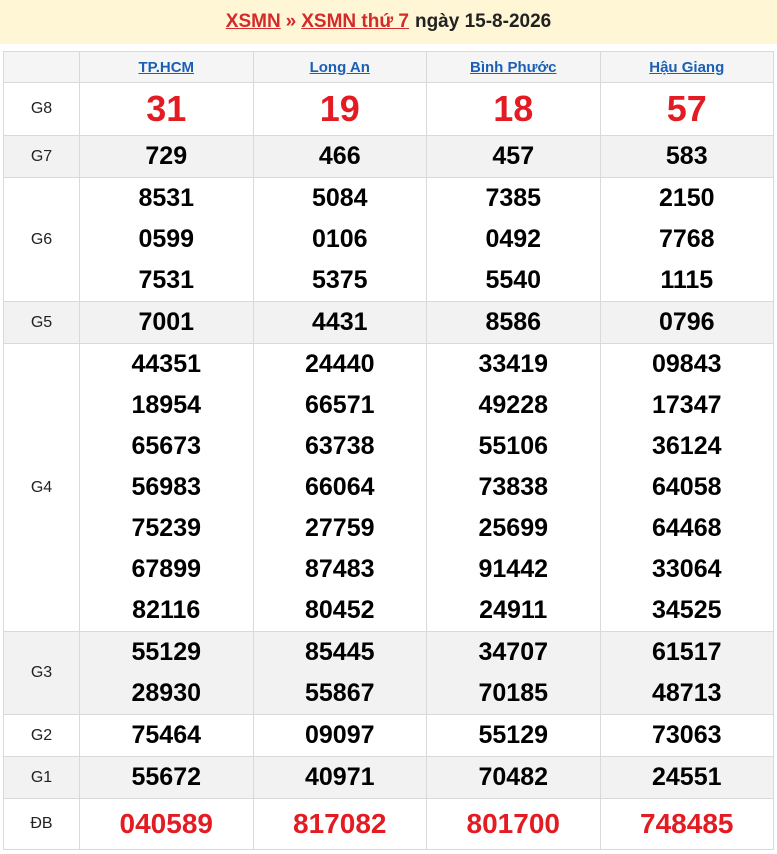 Image resolution: width=777 pixels, height=854 pixels. What do you see at coordinates (686, 735) in the screenshot?
I see `prize-cell: 73063` at bounding box center [686, 735].